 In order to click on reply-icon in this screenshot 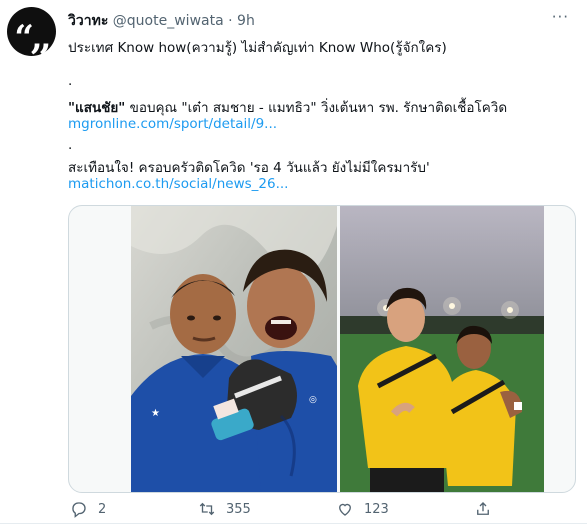, I will do `click(79, 510)`.